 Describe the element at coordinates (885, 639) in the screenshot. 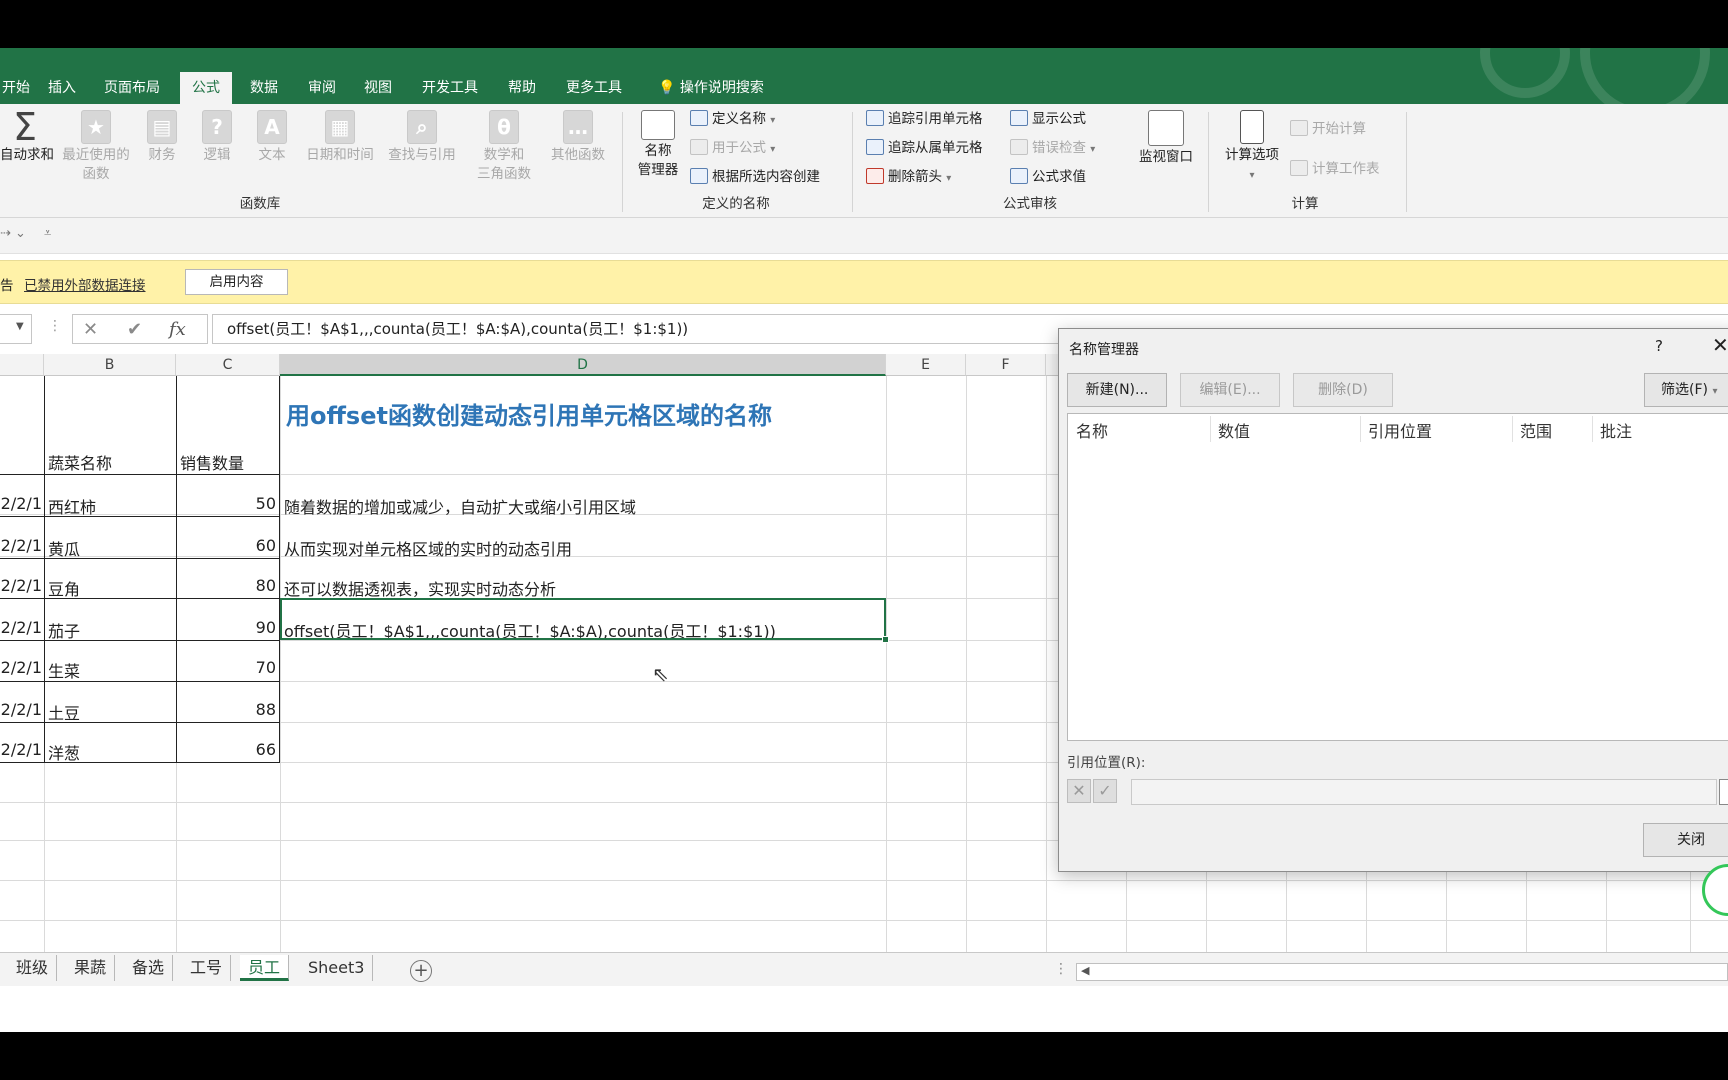

I see `fill-handle` at that location.